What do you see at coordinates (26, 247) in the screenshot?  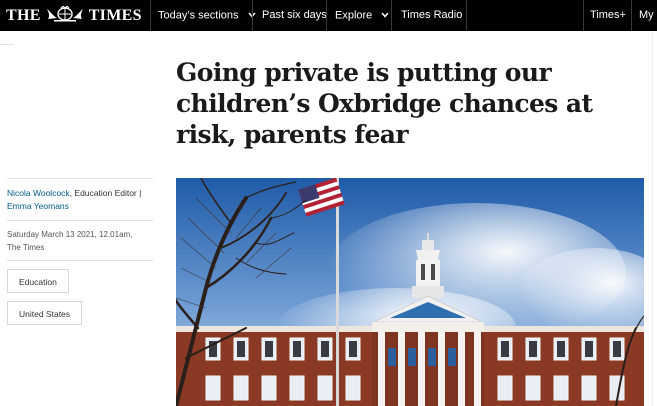 I see `publication-name: The Times` at bounding box center [26, 247].